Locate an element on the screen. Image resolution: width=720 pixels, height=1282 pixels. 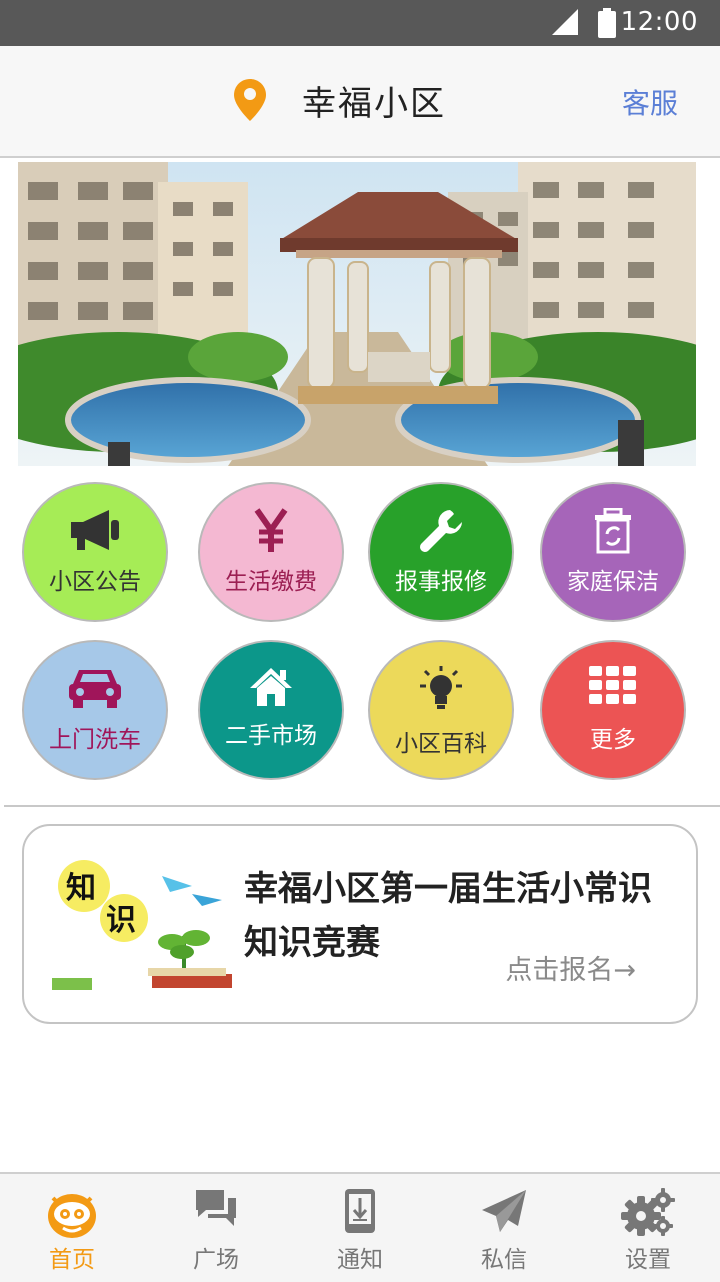
megaphone-icon is located at coordinates (95, 530).